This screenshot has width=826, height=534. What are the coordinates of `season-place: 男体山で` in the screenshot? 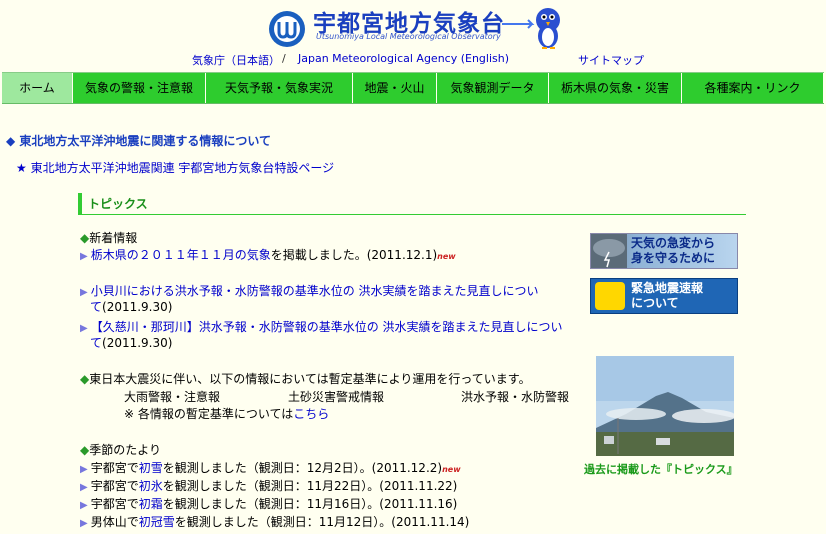 It's located at (114, 522).